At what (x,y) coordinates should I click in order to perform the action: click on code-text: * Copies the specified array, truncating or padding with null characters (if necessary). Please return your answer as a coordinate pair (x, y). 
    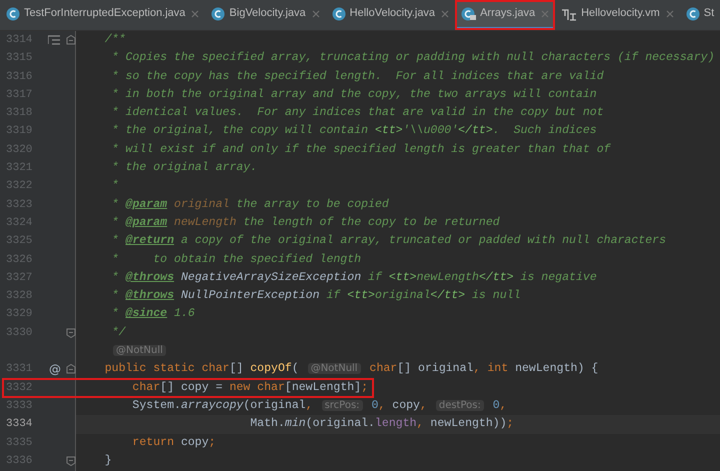
    Looking at the image, I should click on (412, 57).